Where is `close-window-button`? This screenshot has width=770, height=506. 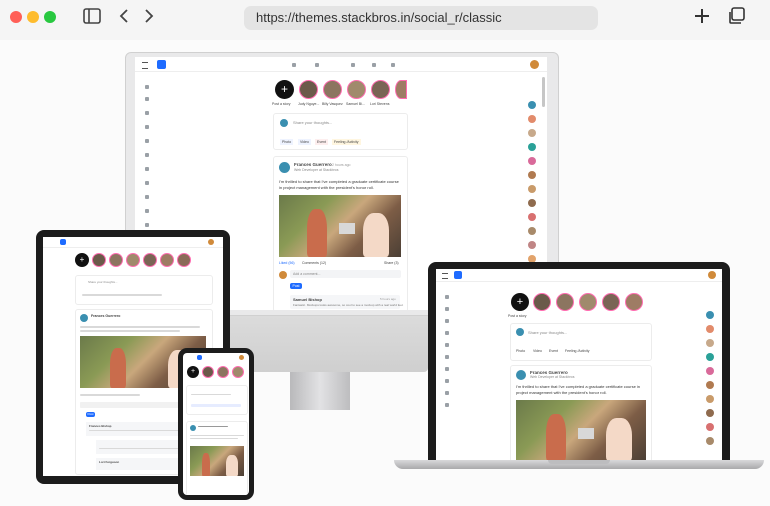
close-window-button is located at coordinates (16, 17).